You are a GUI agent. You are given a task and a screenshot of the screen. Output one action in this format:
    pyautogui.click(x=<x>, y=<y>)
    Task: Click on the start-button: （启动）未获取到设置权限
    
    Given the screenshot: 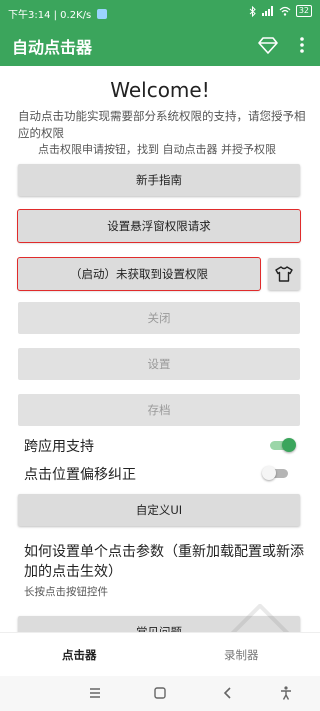 What is the action you would take?
    pyautogui.click(x=139, y=274)
    